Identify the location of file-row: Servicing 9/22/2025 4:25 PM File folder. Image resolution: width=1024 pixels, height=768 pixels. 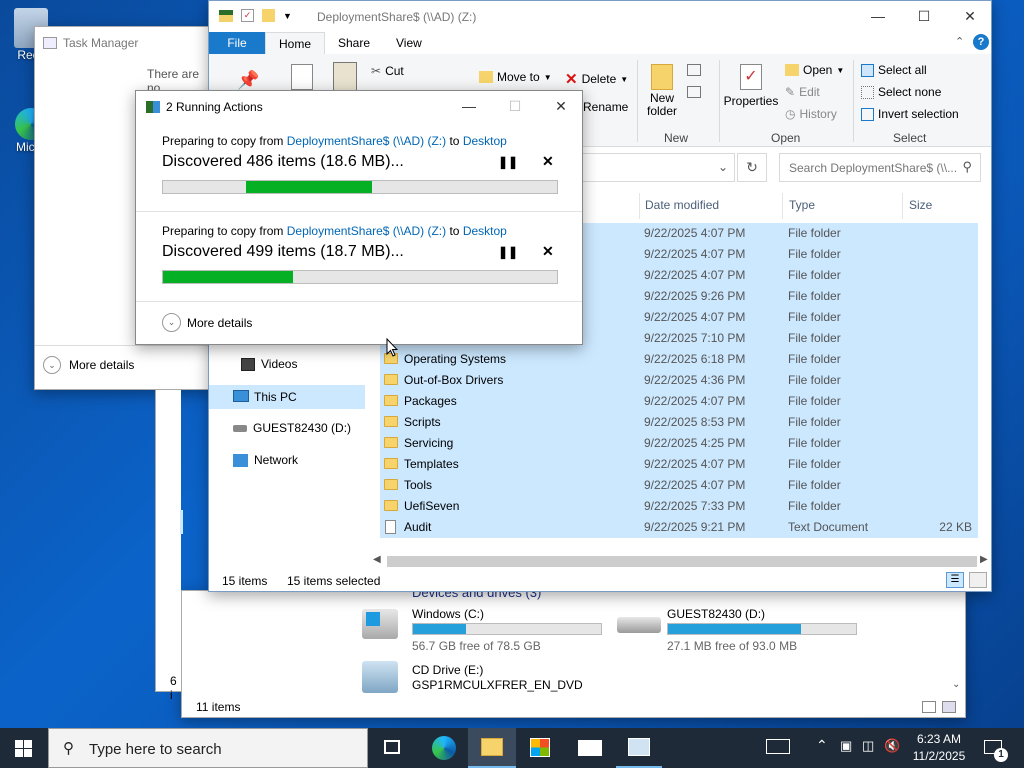
(679, 443).